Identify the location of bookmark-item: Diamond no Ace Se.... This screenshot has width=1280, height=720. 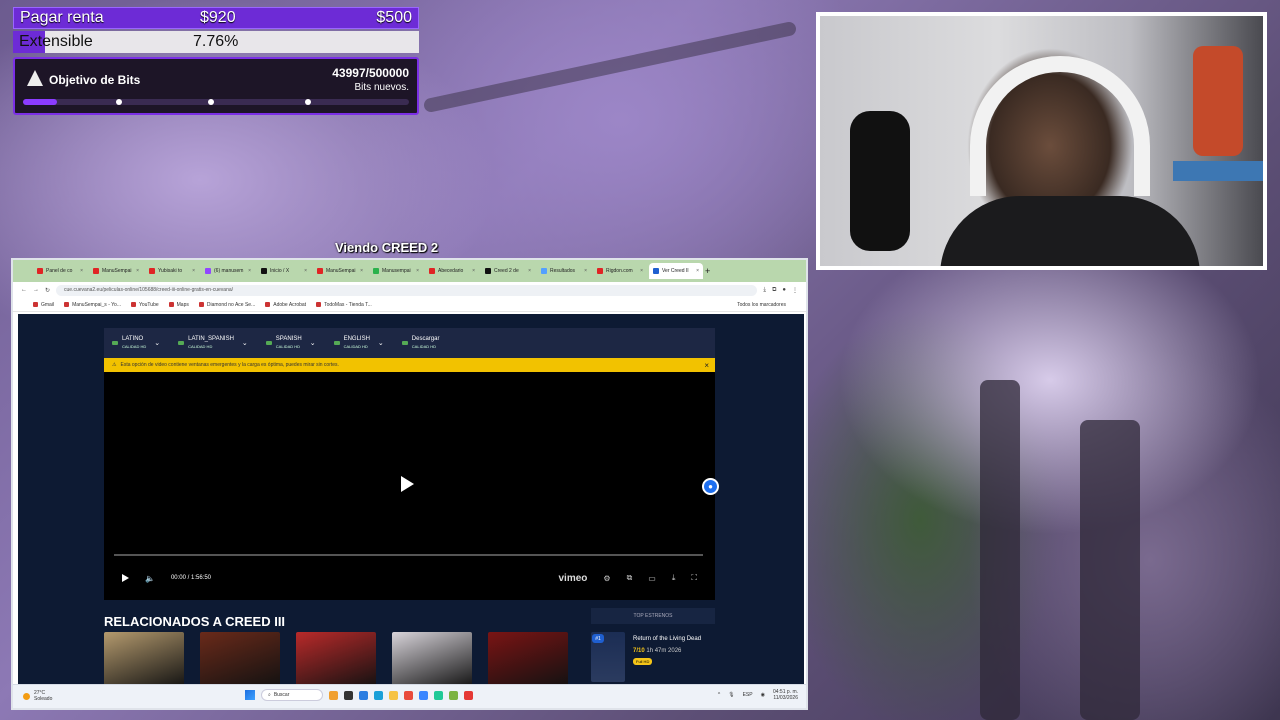
(226, 305).